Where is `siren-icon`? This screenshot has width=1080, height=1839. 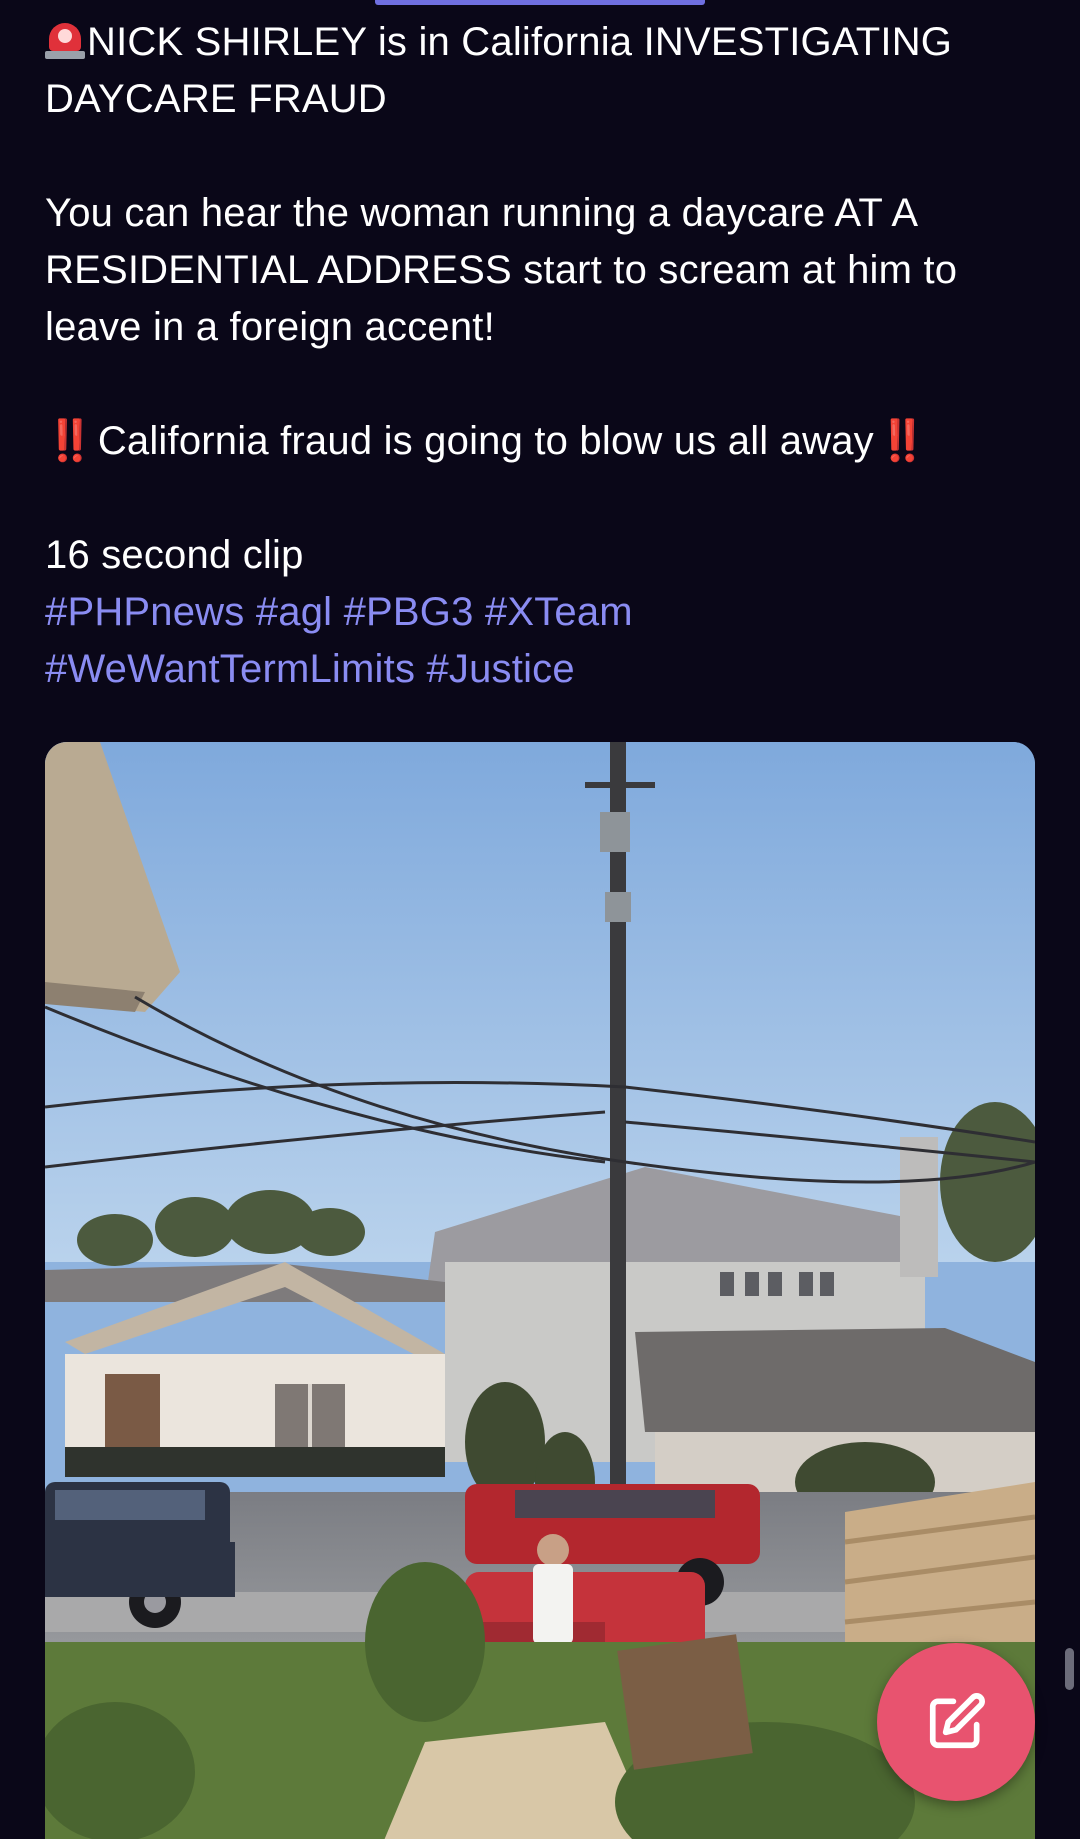
siren-icon is located at coordinates (65, 40).